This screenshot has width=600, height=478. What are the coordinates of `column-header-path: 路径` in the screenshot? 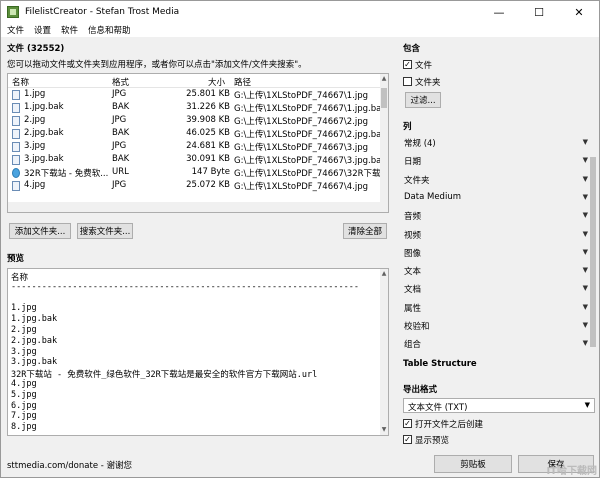 It's located at (242, 82).